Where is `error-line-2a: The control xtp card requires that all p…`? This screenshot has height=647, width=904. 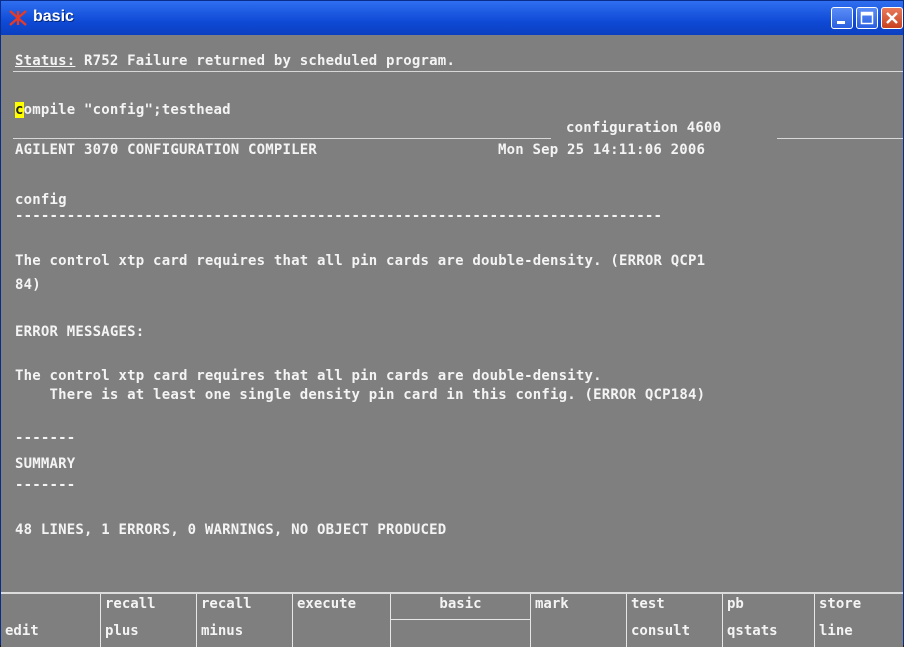
error-line-2a: The control xtp card requires that all p… is located at coordinates (308, 376).